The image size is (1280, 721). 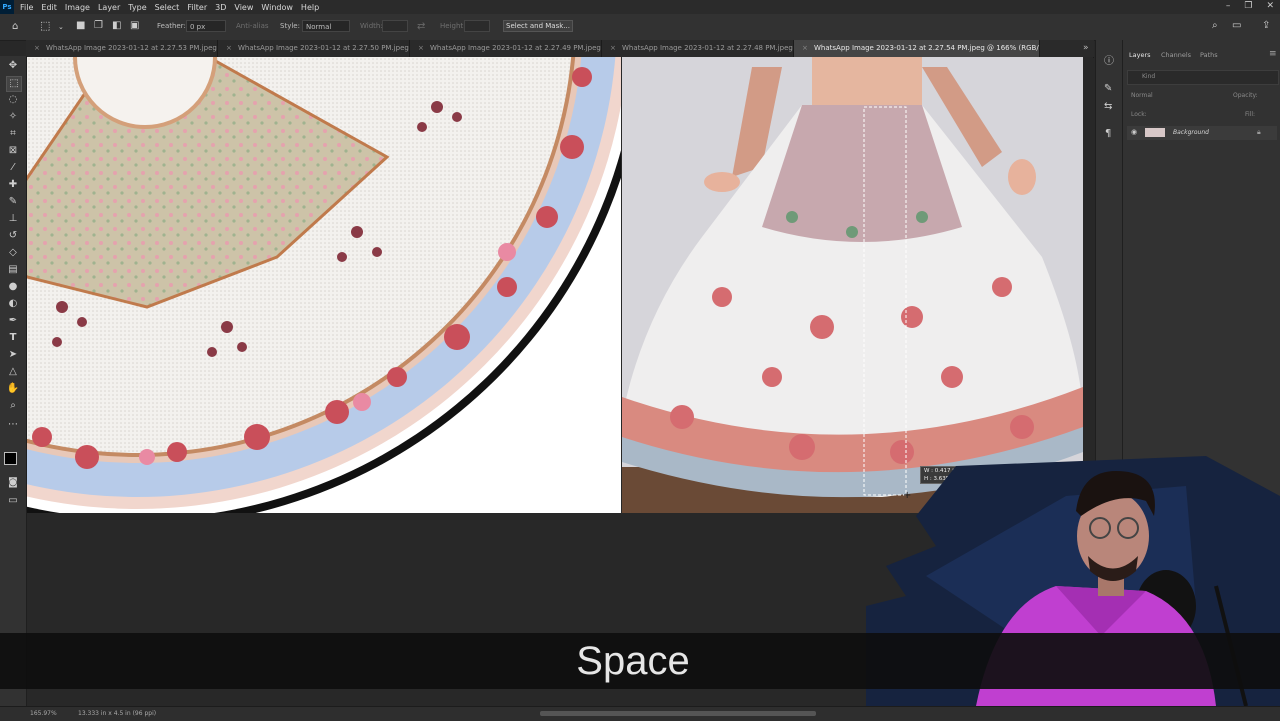 I want to click on window-controls: – ❐ ✕, so click(x=1250, y=6).